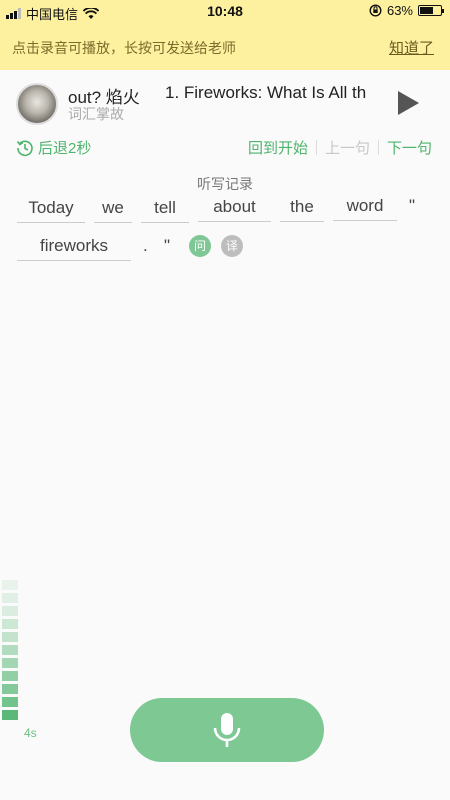 This screenshot has height=800, width=450. Describe the element at coordinates (74, 246) in the screenshot. I see `word-slot: fireworks` at that location.